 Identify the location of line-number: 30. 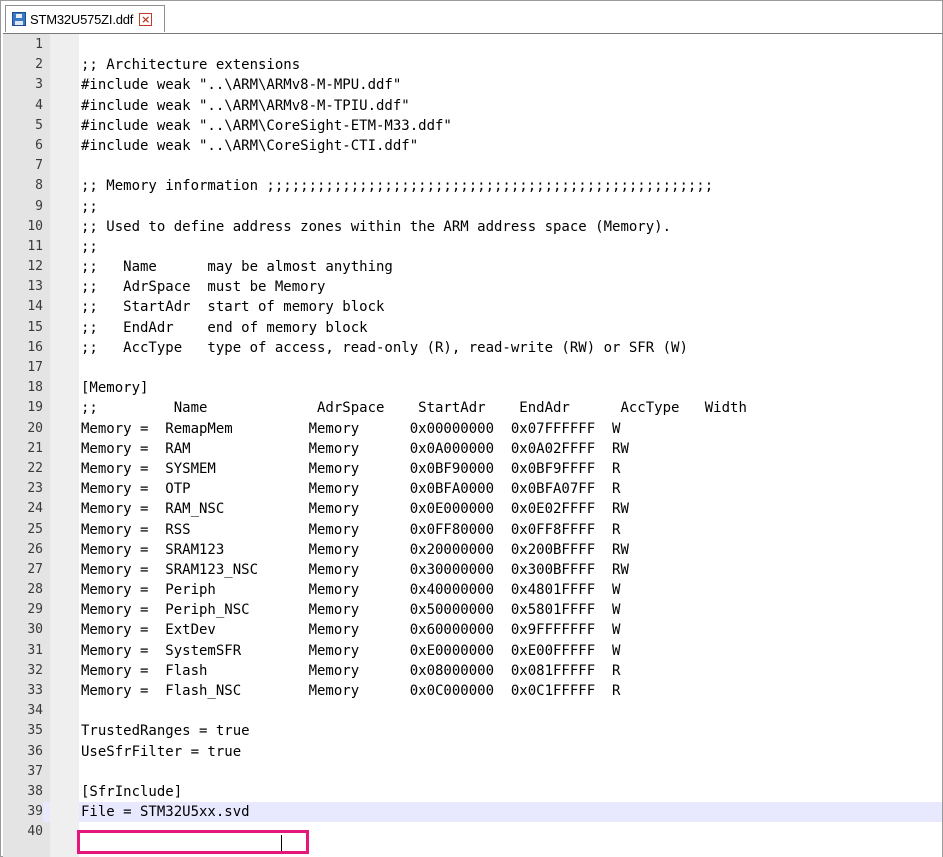
(35, 630).